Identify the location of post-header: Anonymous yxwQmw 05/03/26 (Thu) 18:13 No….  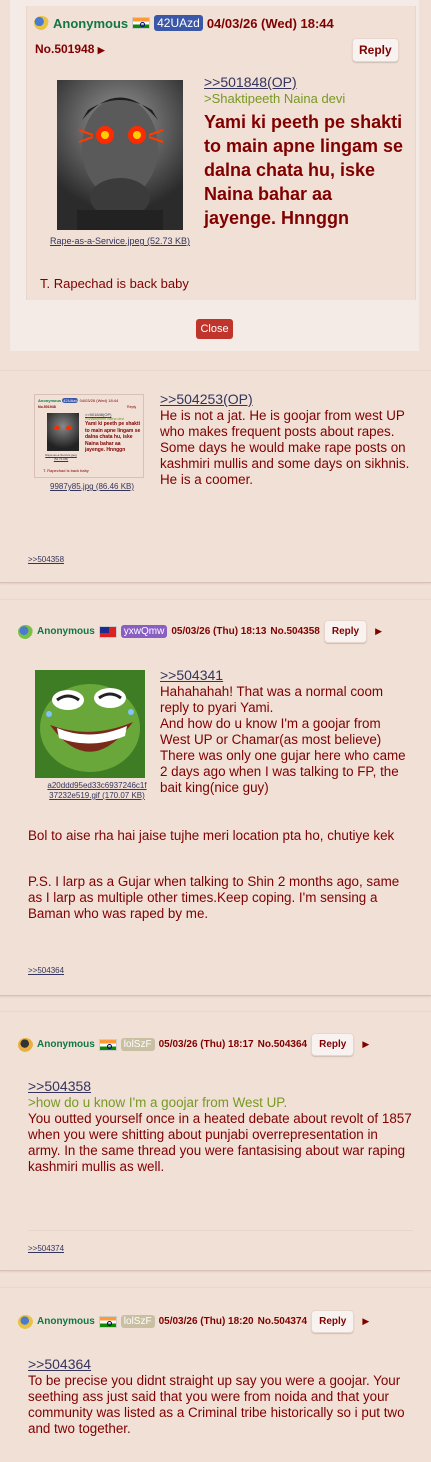
(200, 631).